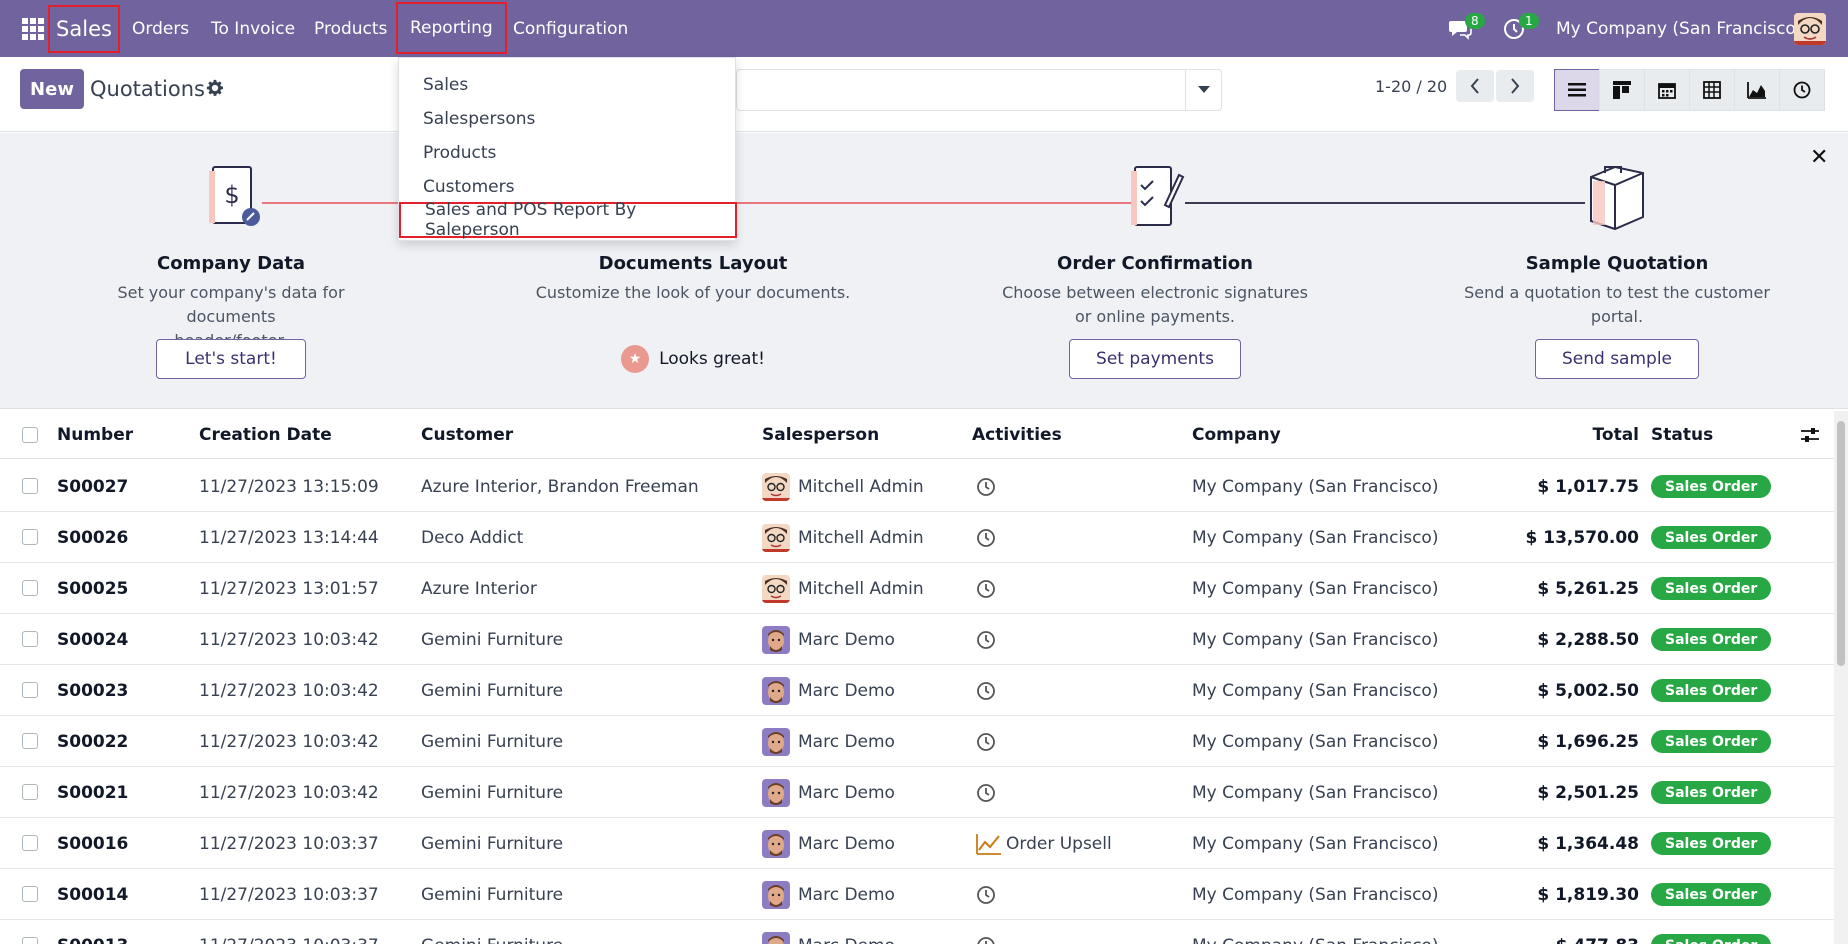 The width and height of the screenshot is (1848, 944). Describe the element at coordinates (1236, 435) in the screenshot. I see `column-company: Company` at that location.